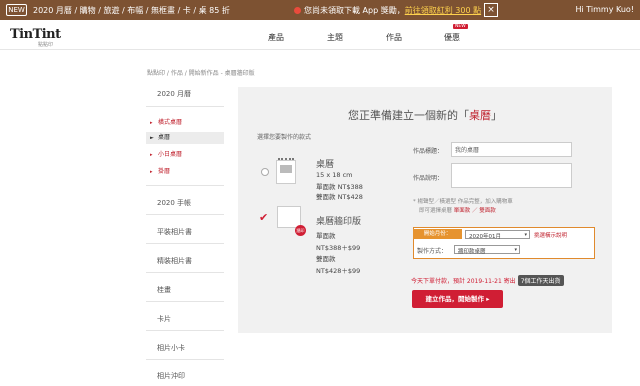 The image size is (640, 386). I want to click on user-greeting: Hi Timmy Kuo!, so click(604, 9).